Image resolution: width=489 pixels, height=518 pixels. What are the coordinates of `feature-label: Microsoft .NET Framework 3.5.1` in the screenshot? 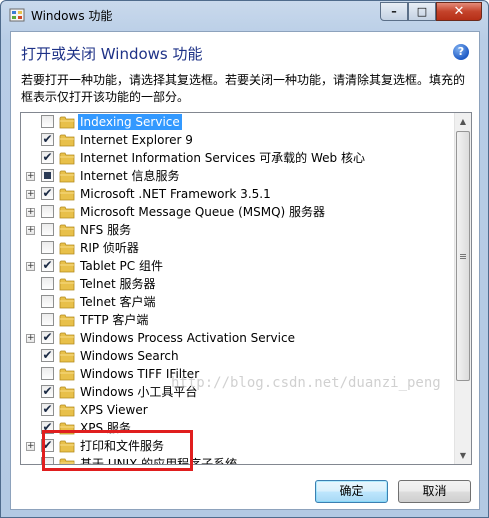 It's located at (175, 194).